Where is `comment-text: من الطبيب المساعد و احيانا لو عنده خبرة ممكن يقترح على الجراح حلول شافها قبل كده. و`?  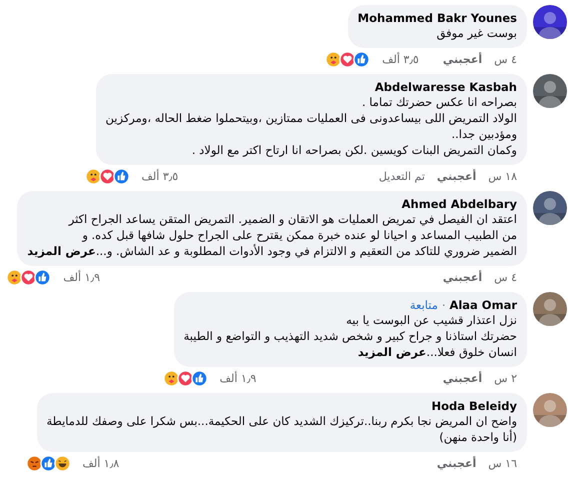 comment-text: من الطبيب المساعد و احيانا لو عنده خبرة ممكن يقترح على الجراح حلول شافها قبل كده. و is located at coordinates (298, 235).